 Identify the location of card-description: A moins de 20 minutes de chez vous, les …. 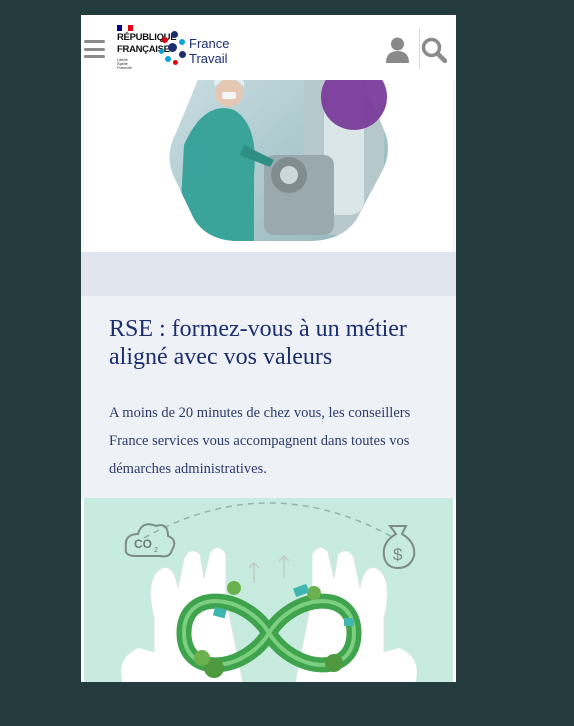
(260, 441).